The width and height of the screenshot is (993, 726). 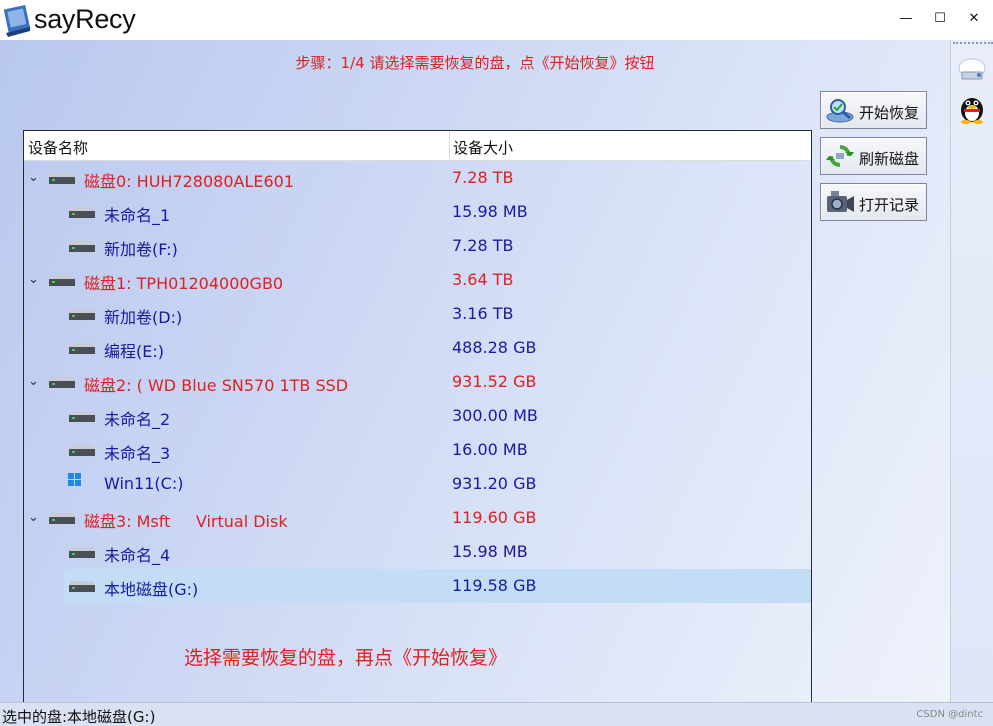 I want to click on magnifier-disk-icon, so click(x=840, y=111).